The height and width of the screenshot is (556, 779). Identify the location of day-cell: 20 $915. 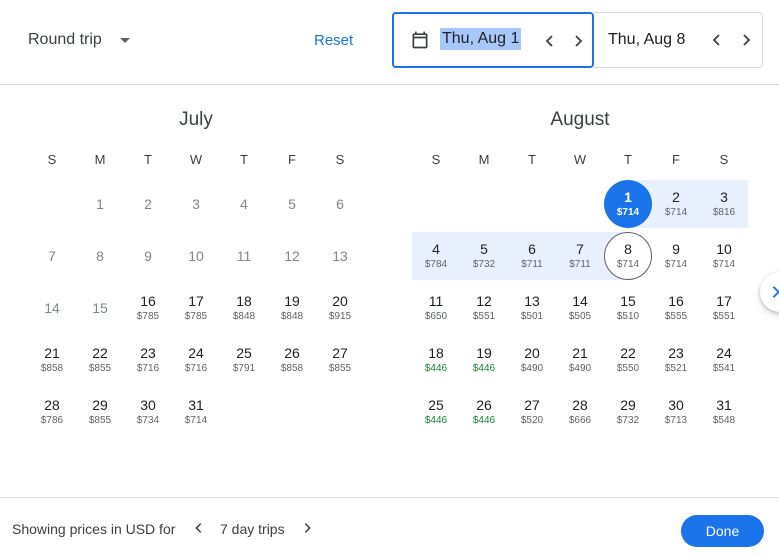
(340, 308).